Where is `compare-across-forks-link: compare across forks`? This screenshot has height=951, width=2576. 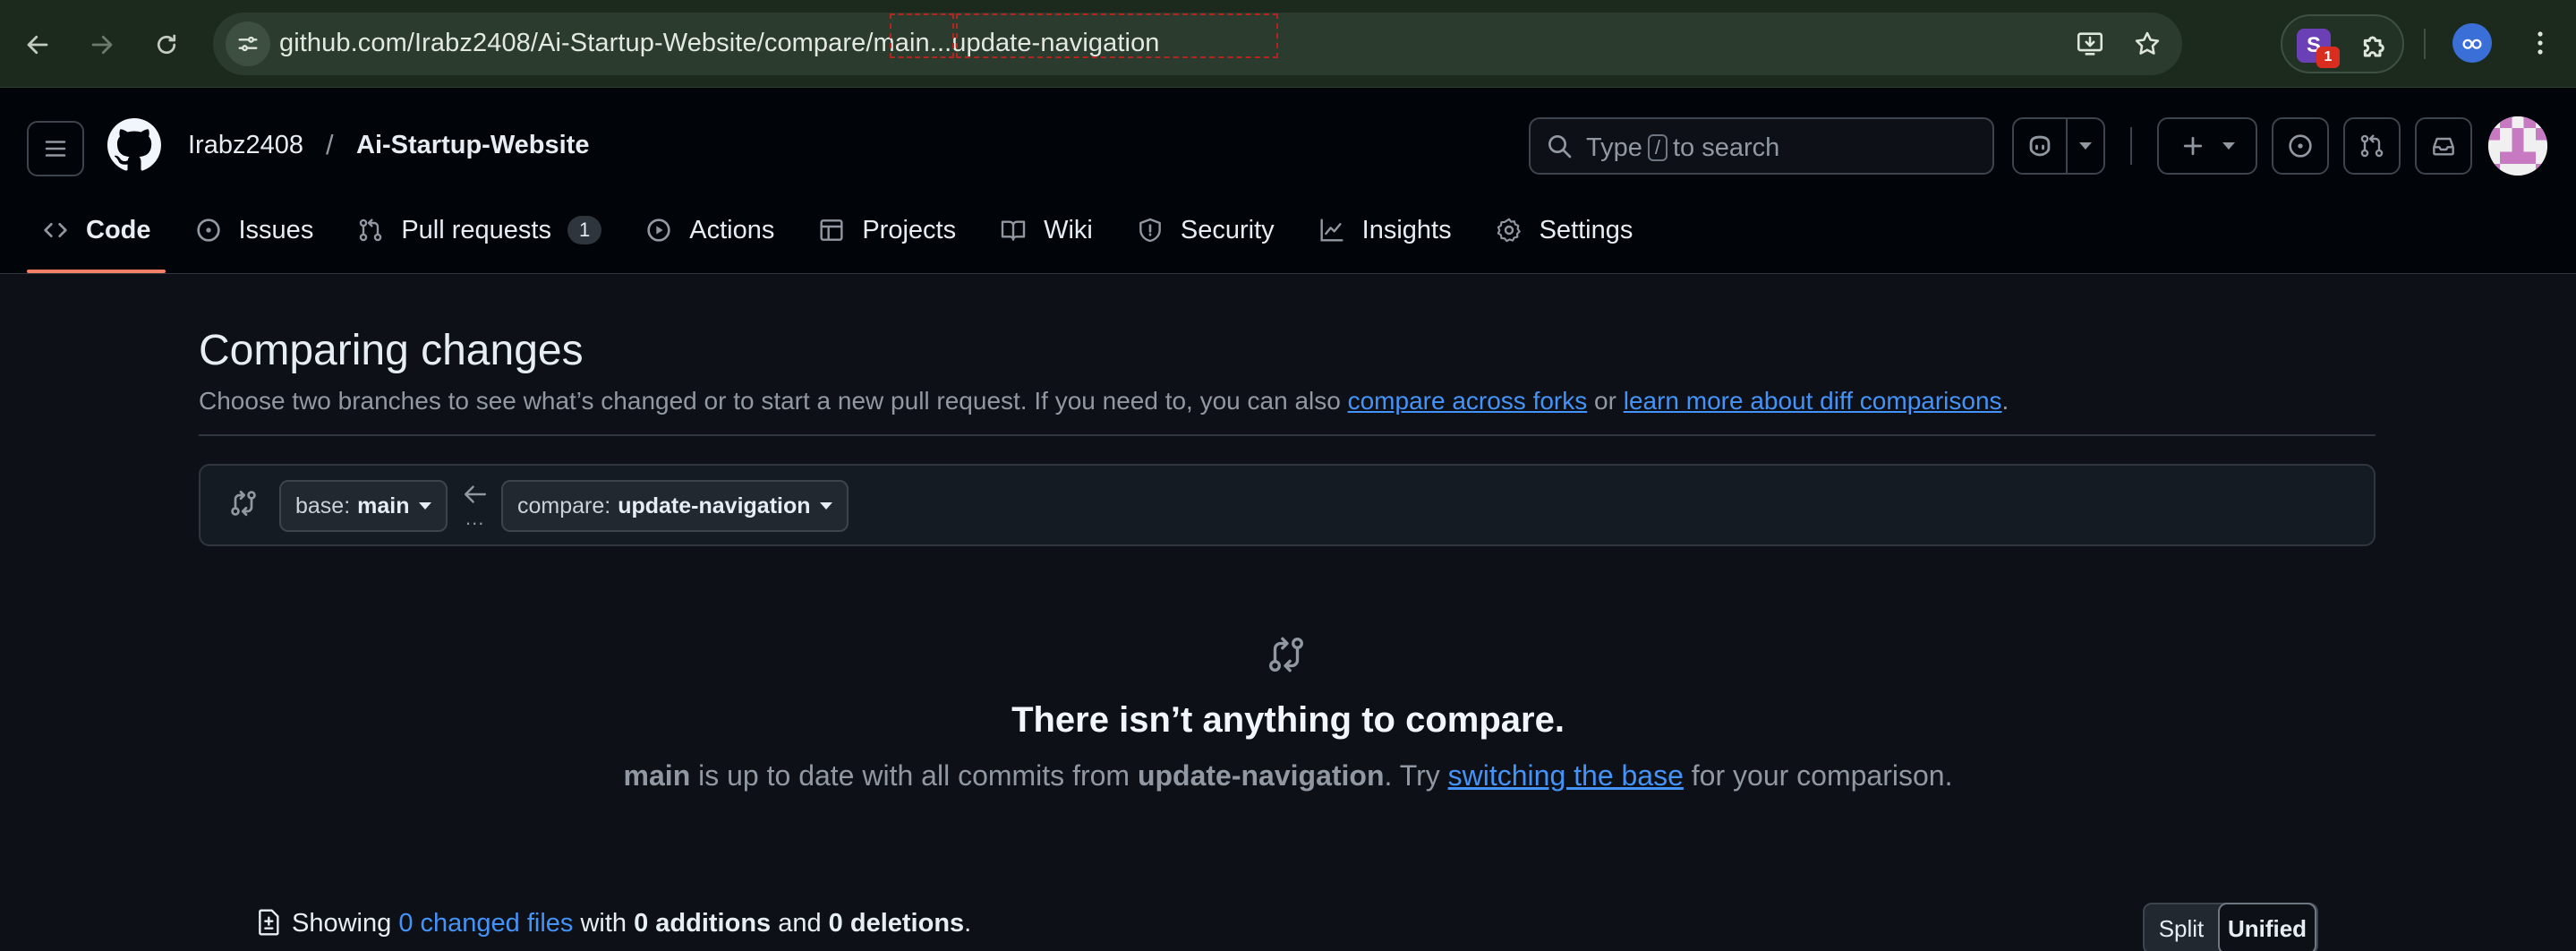 compare-across-forks-link: compare across forks is located at coordinates (1468, 401).